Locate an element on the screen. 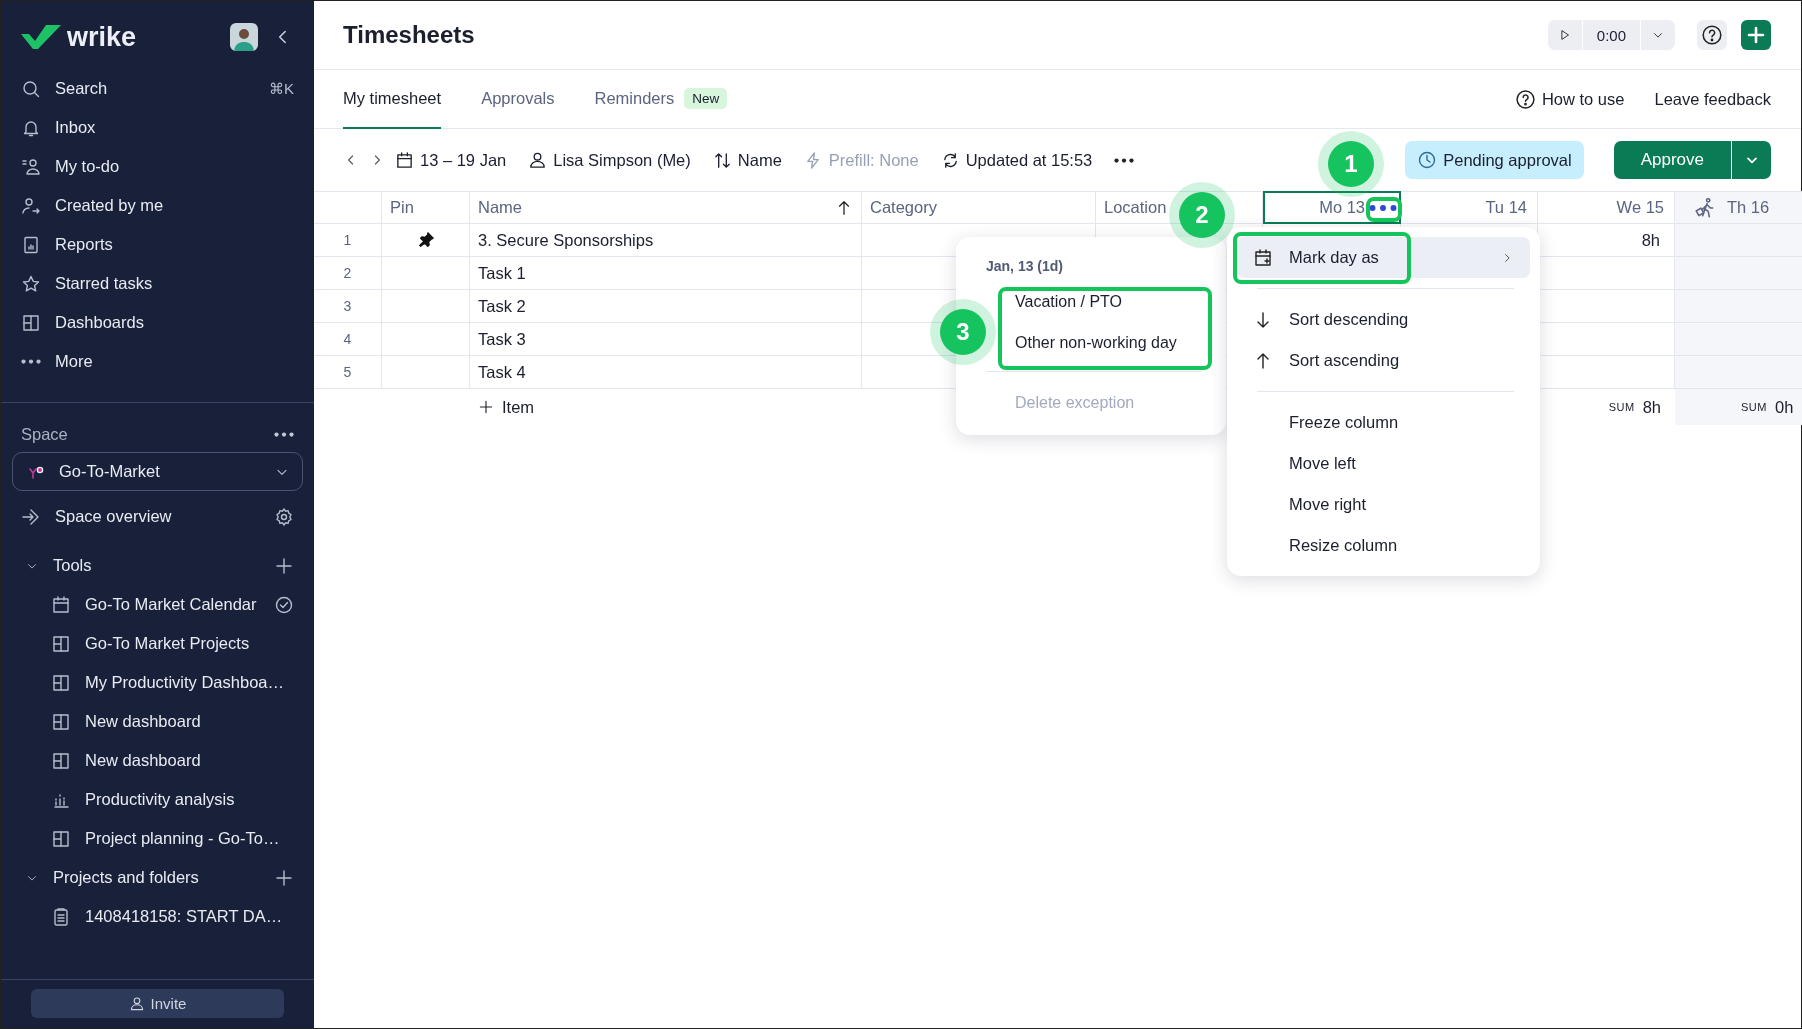  nav-item: Space overview is located at coordinates (157, 516).